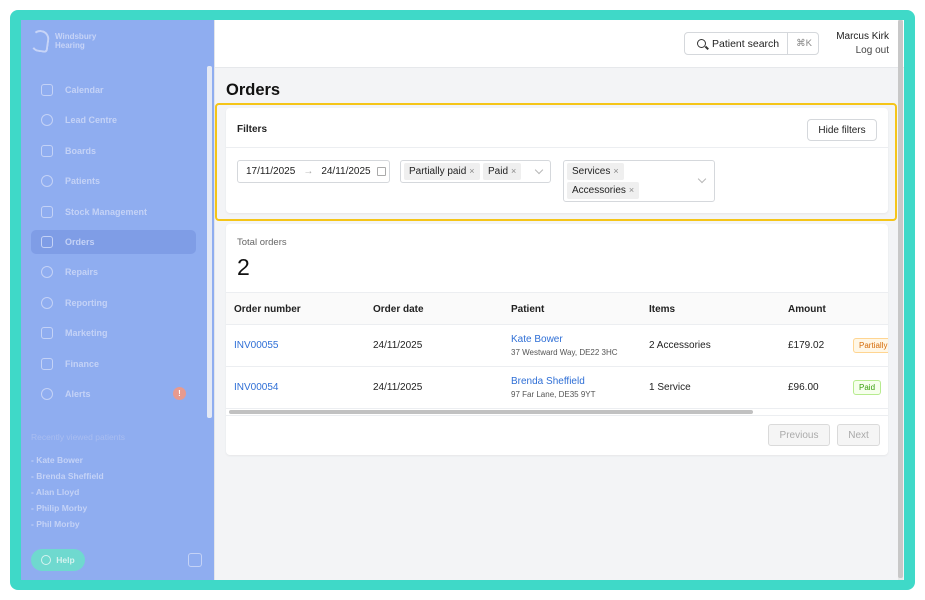  Describe the element at coordinates (858, 435) in the screenshot. I see `next-page-button: Next` at that location.